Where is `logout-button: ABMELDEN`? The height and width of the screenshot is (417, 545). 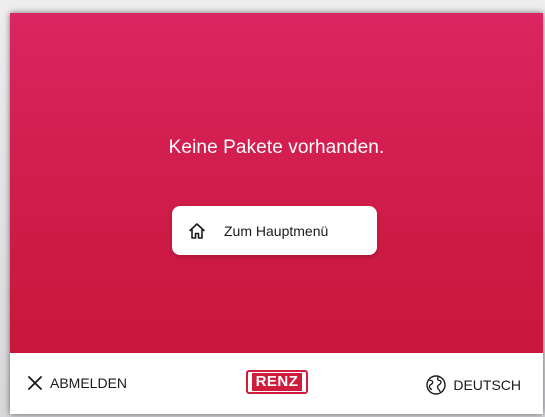 logout-button: ABMELDEN is located at coordinates (77, 383).